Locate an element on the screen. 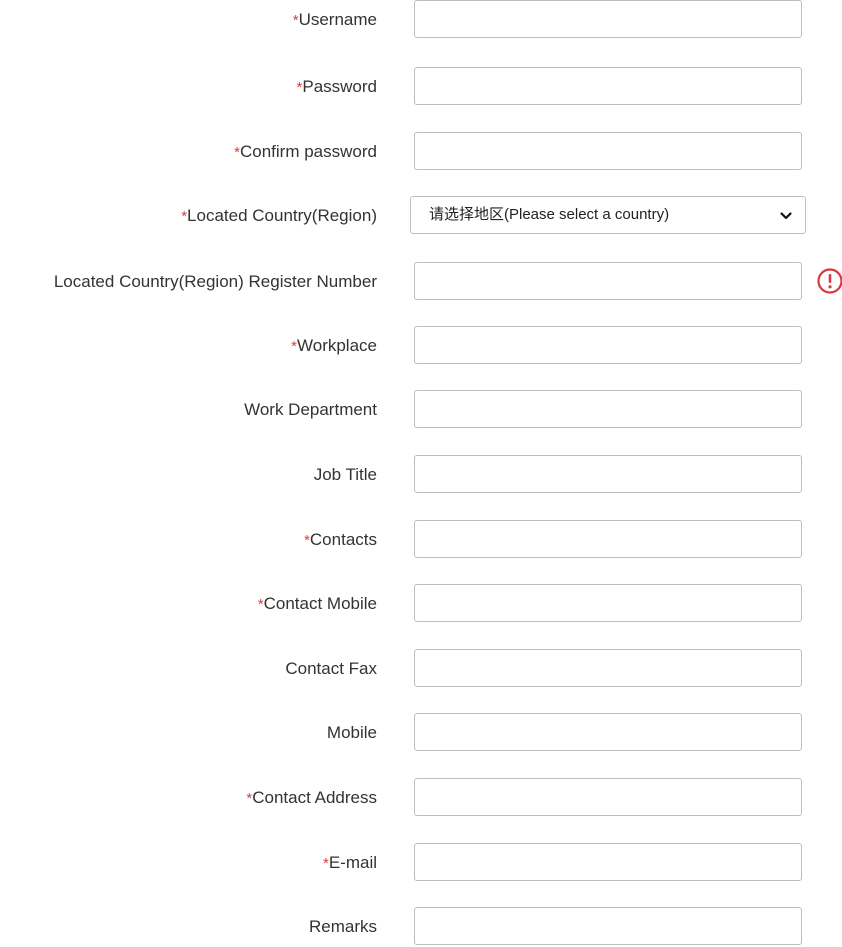  contact-fax-row: Contact Fax is located at coordinates (421, 669).